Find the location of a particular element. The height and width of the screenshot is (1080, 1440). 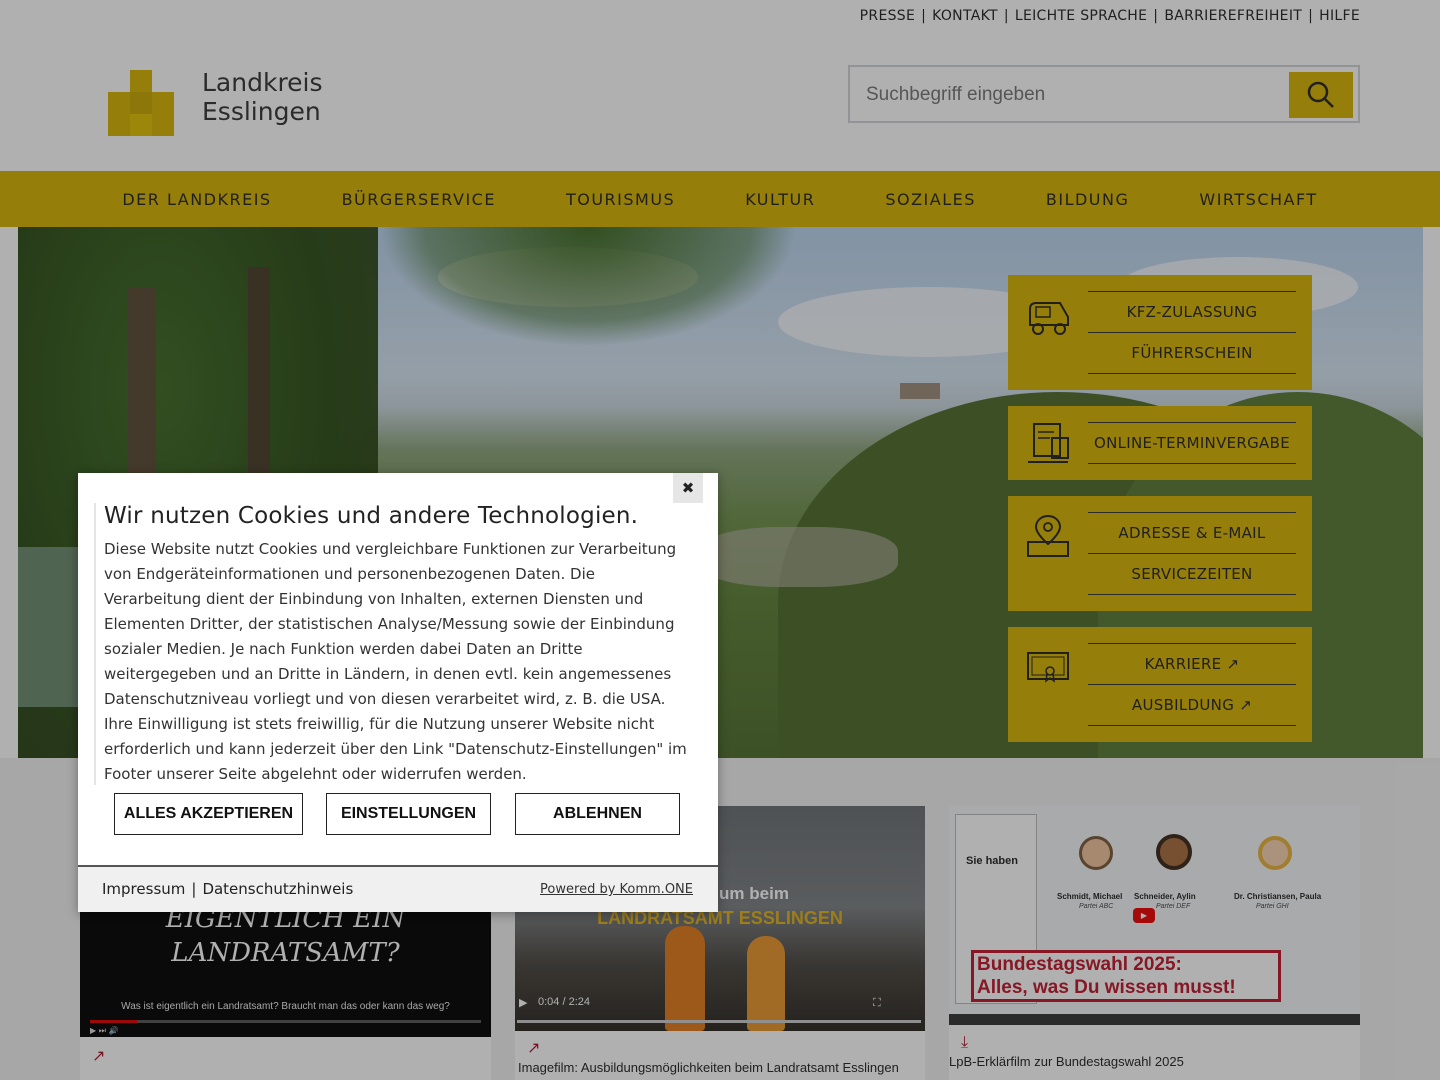

privacy-link: Datenschutzhinweis is located at coordinates (277, 889).